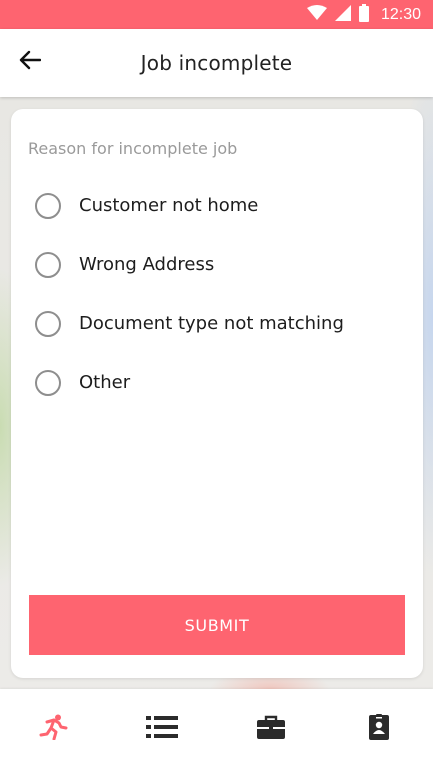  I want to click on status-time: 12:30, so click(400, 14).